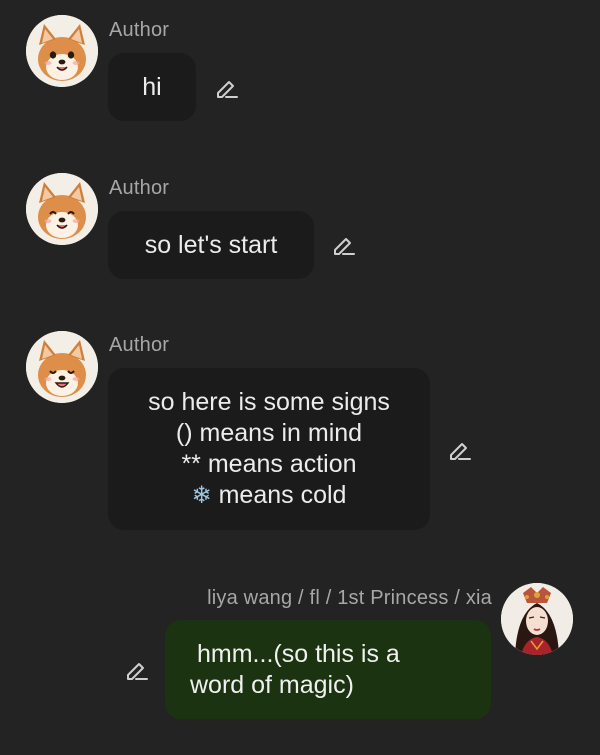  I want to click on message-line-text: means cold, so click(282, 495).